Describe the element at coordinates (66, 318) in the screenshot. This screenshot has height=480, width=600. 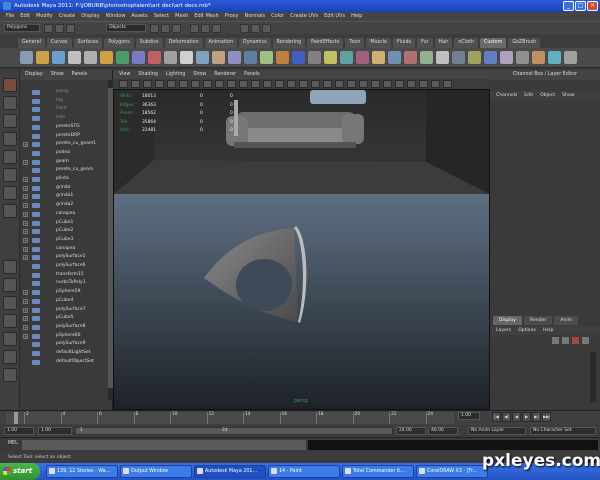
I see `outliner-item: + pCube5` at that location.